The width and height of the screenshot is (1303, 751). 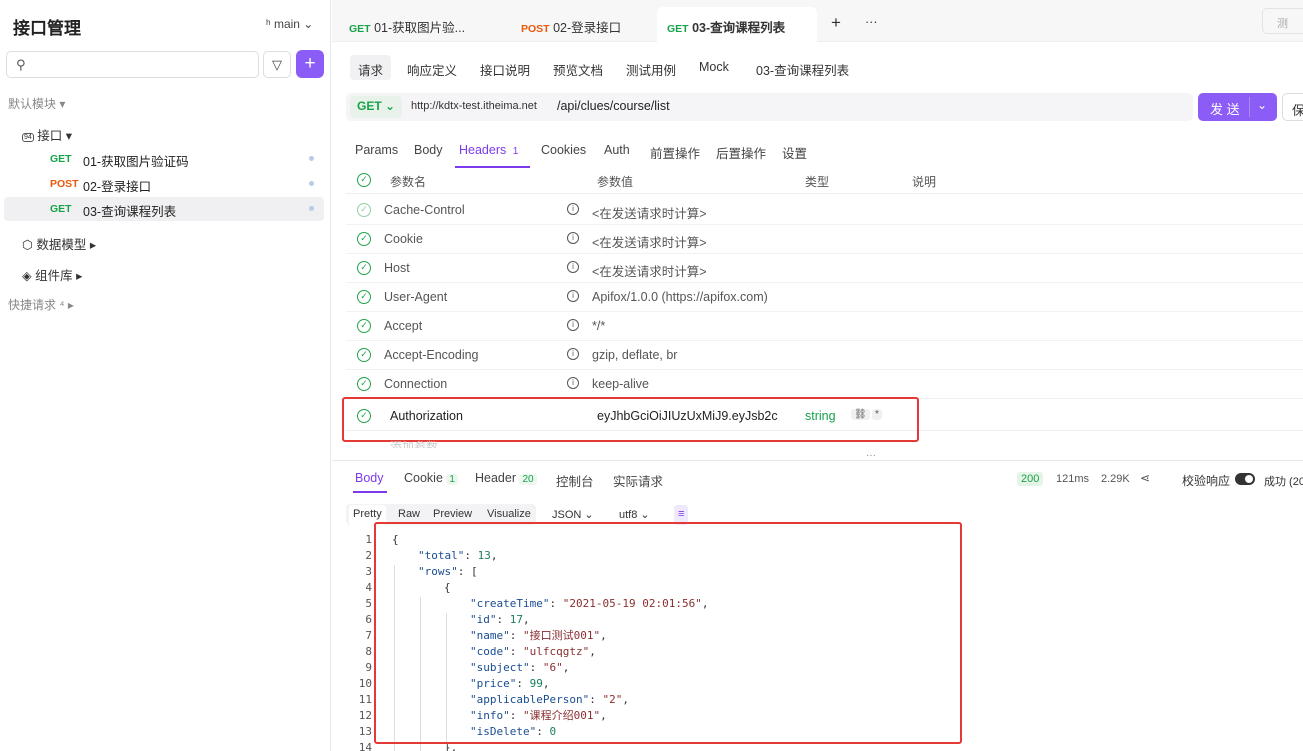 I want to click on tab-label: 03-查询课程列表, so click(x=739, y=28).